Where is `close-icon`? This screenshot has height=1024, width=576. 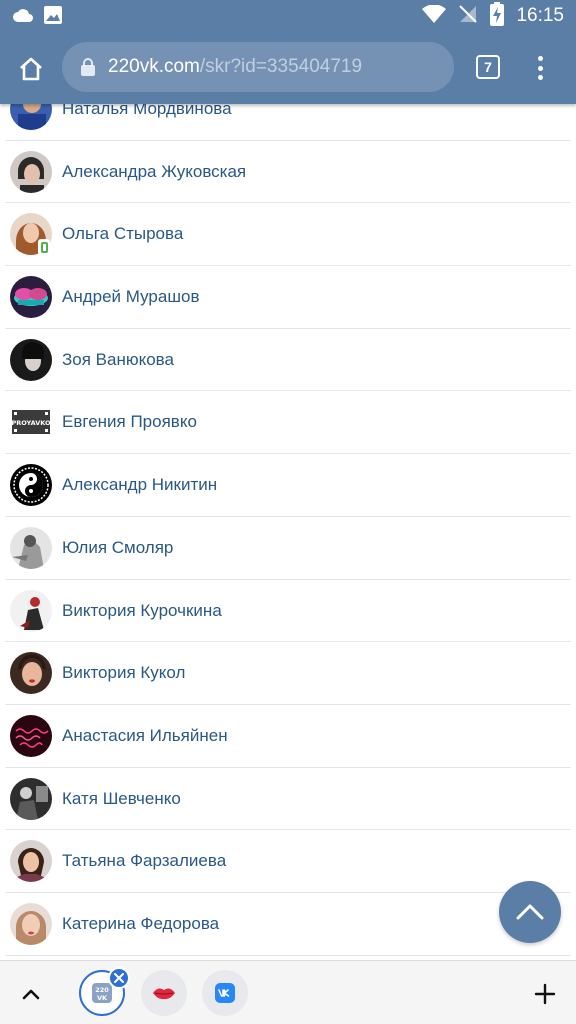 close-icon is located at coordinates (119, 978).